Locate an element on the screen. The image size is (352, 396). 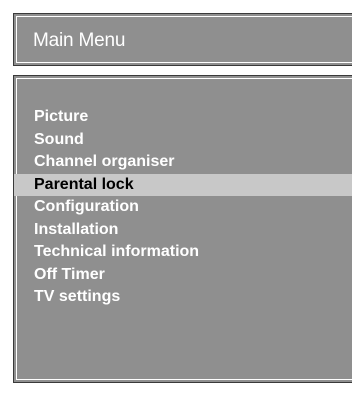
menu-item-installation: Installation is located at coordinates (183, 230).